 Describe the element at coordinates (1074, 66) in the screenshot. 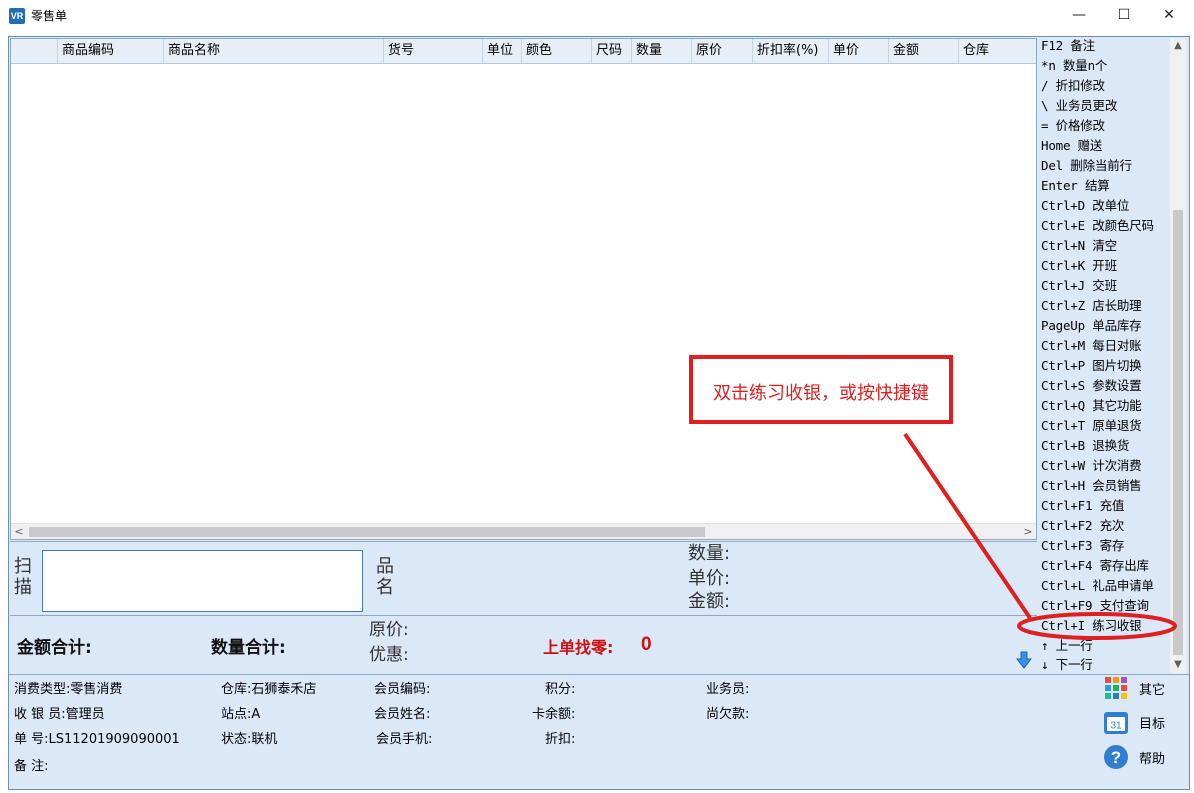

I see `shortcut-item: *n 数量n个` at that location.